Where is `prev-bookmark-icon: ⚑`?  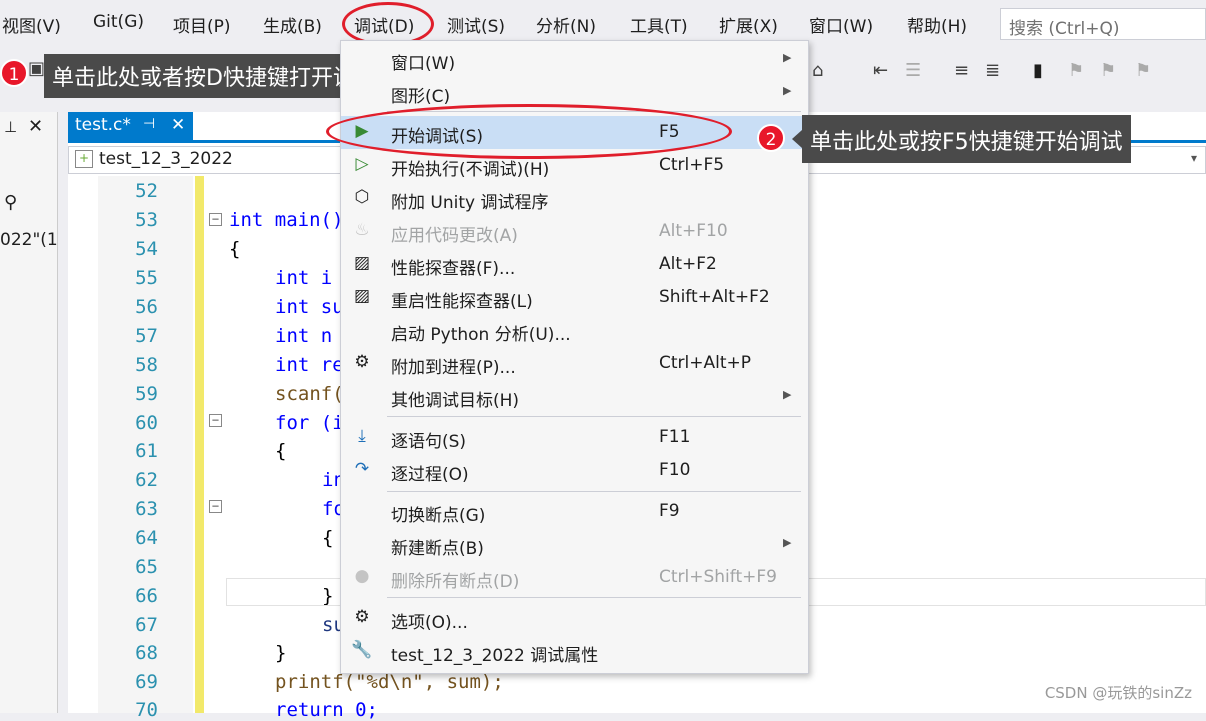
prev-bookmark-icon: ⚑ is located at coordinates (1076, 70).